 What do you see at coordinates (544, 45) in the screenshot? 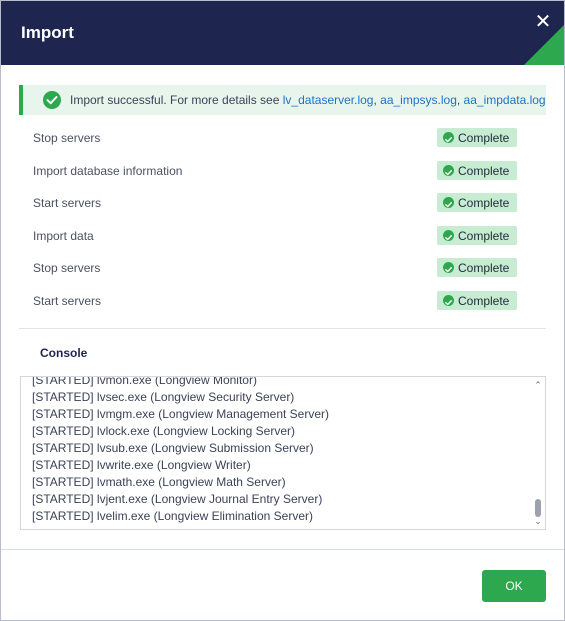
I see `corner-accent` at bounding box center [544, 45].